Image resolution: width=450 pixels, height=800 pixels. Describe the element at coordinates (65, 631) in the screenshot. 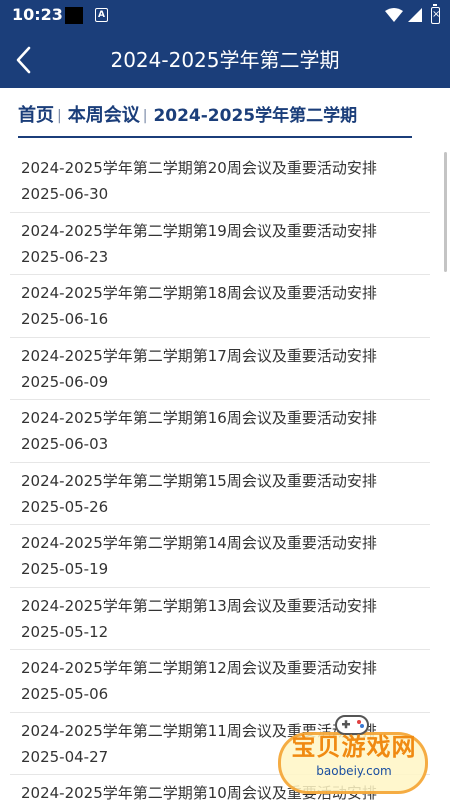

I see `meeting-date: 2025-05-12` at that location.